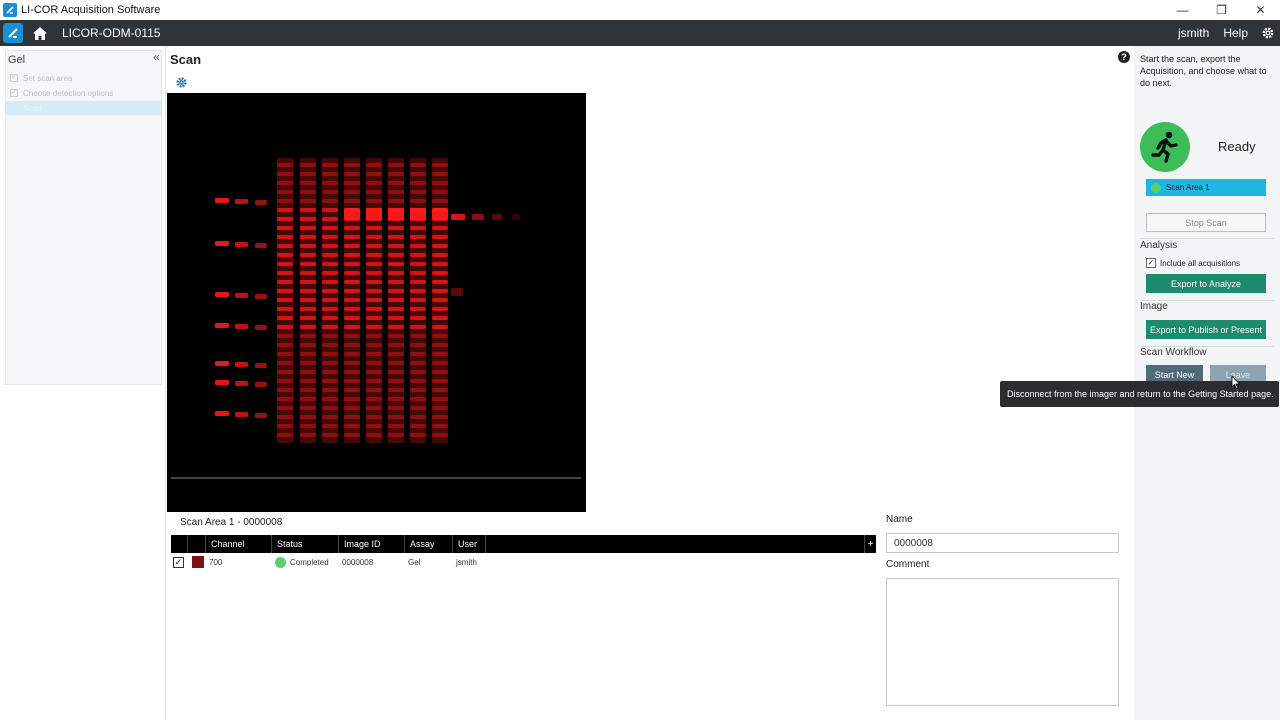 The width and height of the screenshot is (1280, 720). Describe the element at coordinates (1206, 283) in the screenshot. I see `export-to-analyze-button: Export to Analyze` at that location.